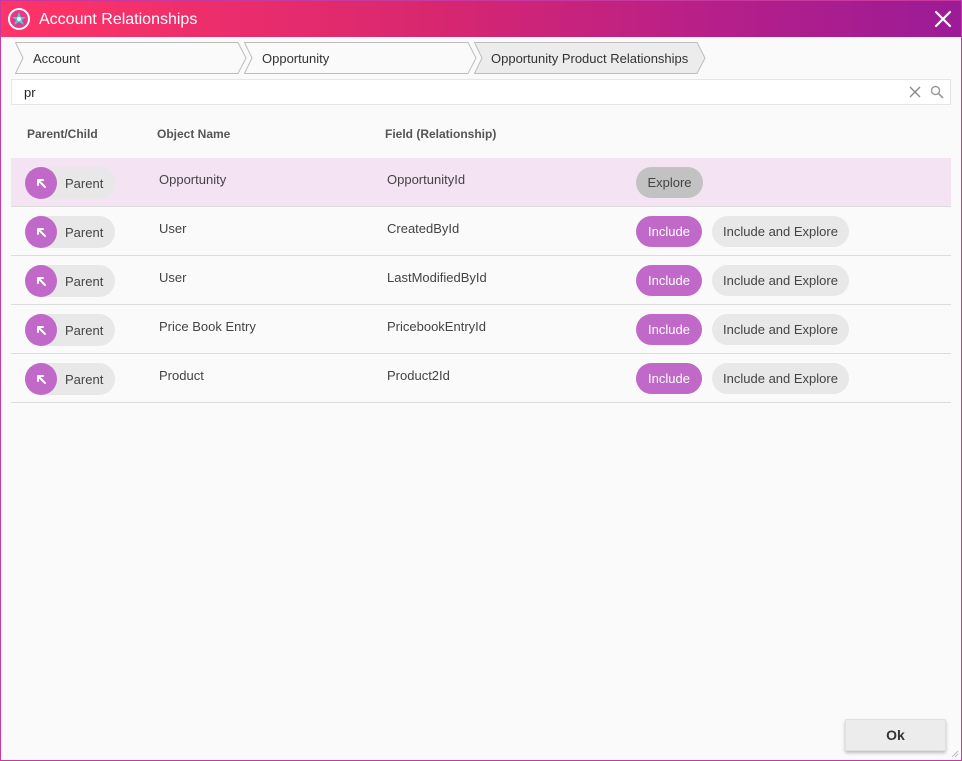 The image size is (962, 761). I want to click on column-header-object-name: Object Name, so click(194, 134).